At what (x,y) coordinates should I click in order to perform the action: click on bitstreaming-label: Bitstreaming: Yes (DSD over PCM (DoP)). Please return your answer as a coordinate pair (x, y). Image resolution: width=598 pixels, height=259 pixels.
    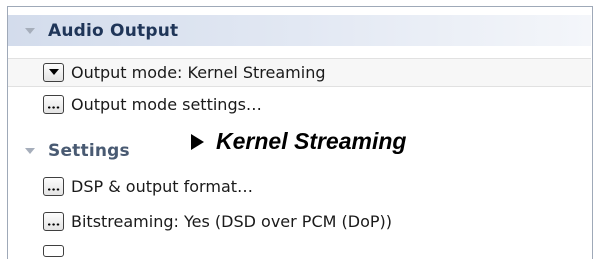
    Looking at the image, I should click on (231, 221).